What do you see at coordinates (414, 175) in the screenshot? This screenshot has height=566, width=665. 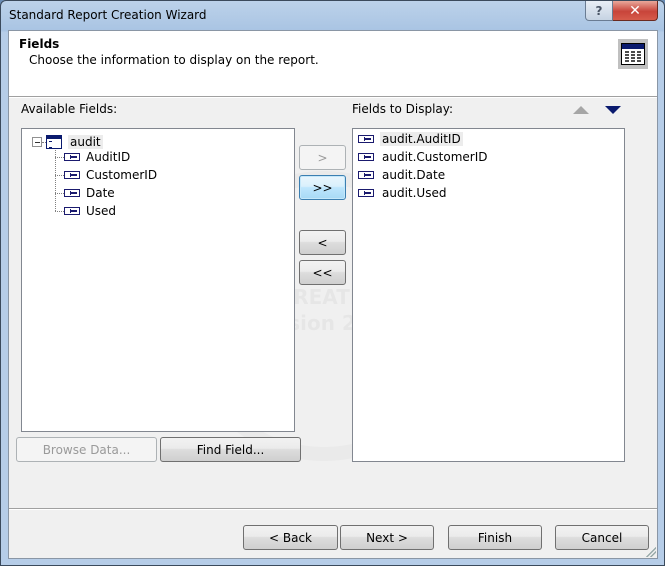 I see `display-item-label: audit.Date` at bounding box center [414, 175].